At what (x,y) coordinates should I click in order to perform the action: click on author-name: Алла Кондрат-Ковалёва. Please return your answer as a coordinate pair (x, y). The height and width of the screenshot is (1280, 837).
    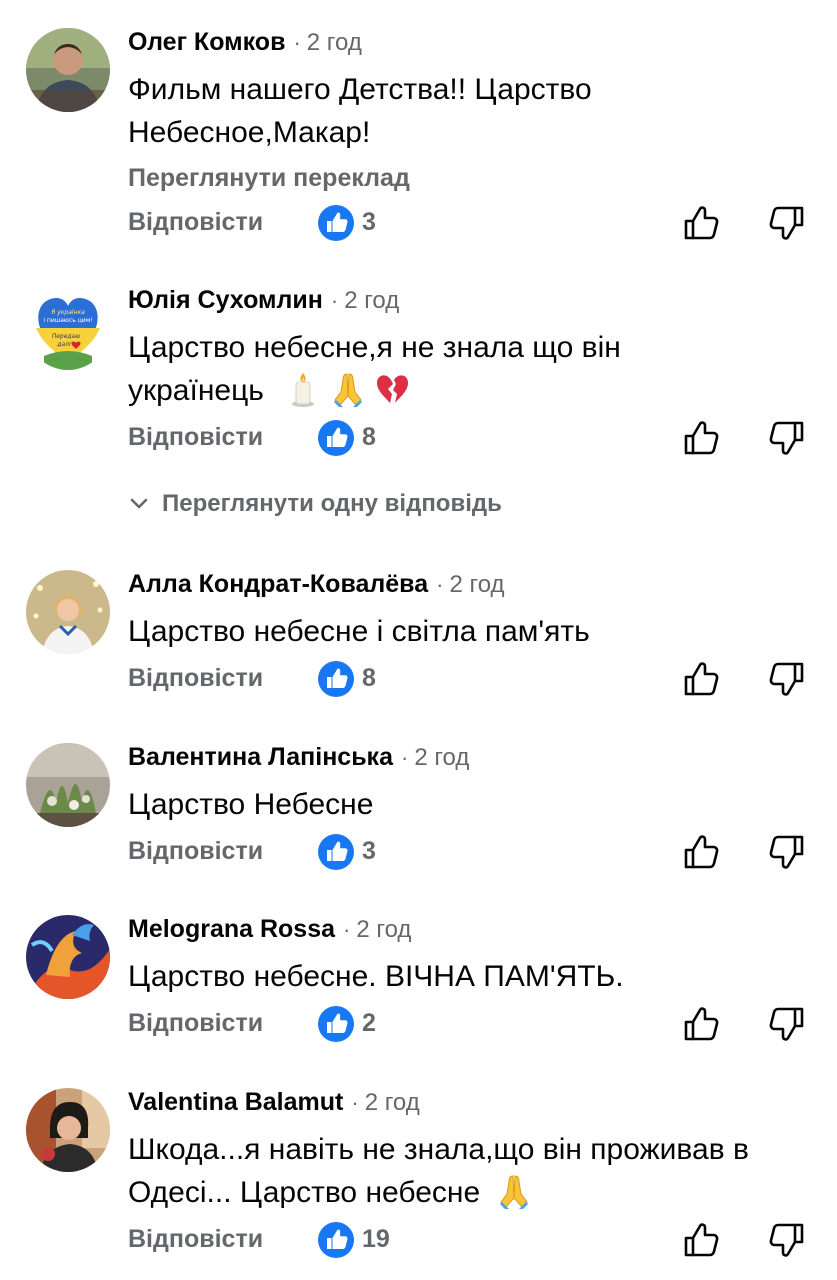
    Looking at the image, I should click on (278, 584).